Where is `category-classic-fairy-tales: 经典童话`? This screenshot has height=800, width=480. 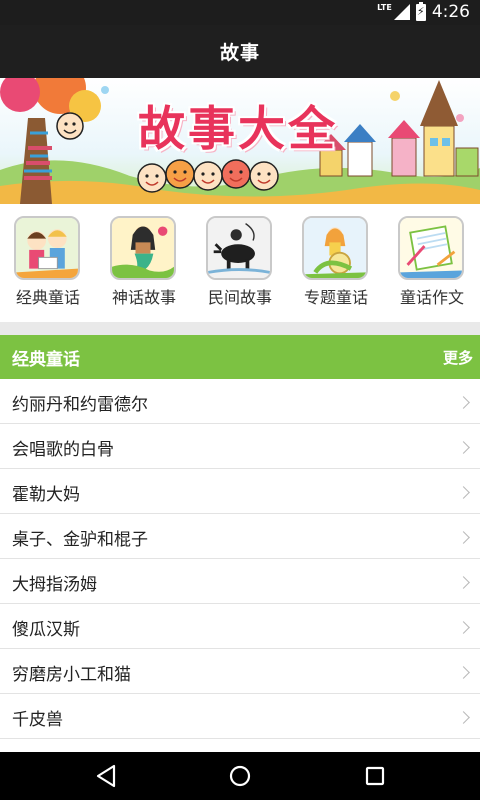
category-classic-fairy-tales: 经典童话 is located at coordinates (48, 263).